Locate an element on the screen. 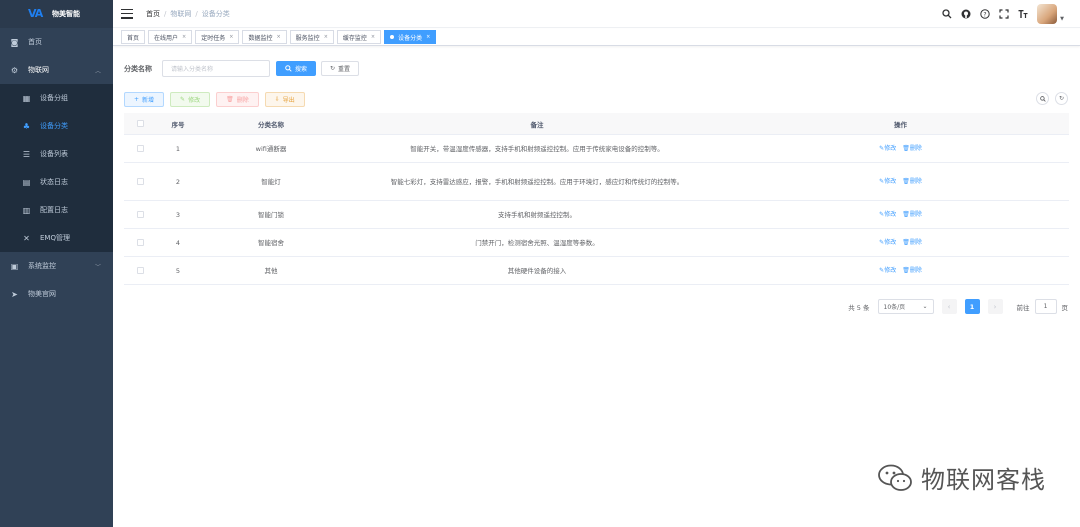  tag-label: 在线用户 is located at coordinates (166, 38).